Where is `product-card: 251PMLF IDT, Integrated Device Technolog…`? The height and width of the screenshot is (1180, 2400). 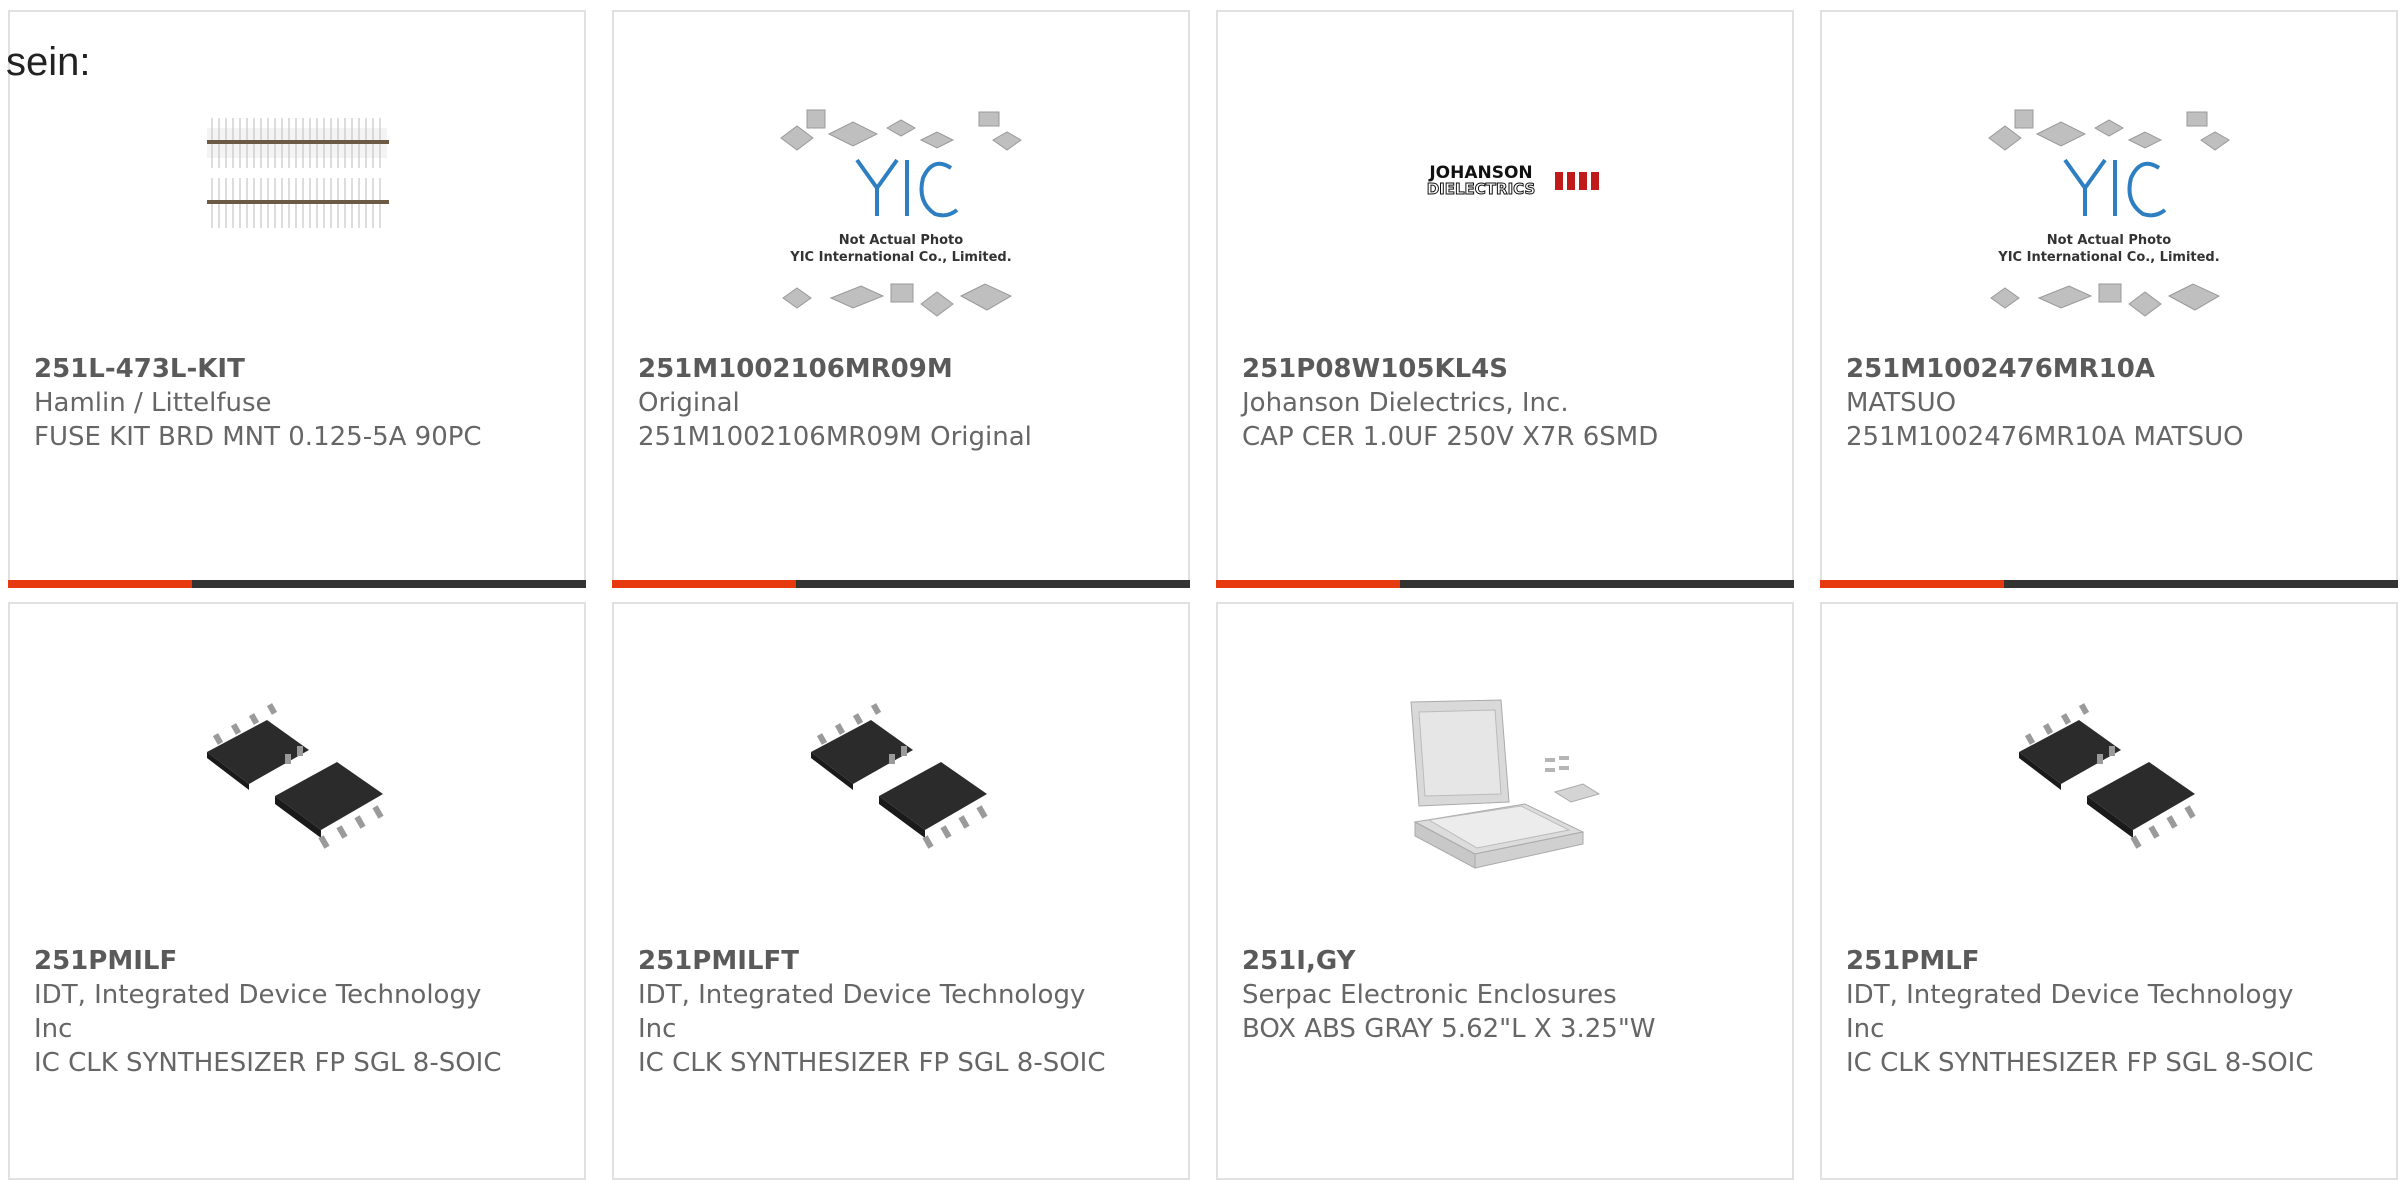
product-card: 251PMLF IDT, Integrated Device Technolog… is located at coordinates (2109, 891).